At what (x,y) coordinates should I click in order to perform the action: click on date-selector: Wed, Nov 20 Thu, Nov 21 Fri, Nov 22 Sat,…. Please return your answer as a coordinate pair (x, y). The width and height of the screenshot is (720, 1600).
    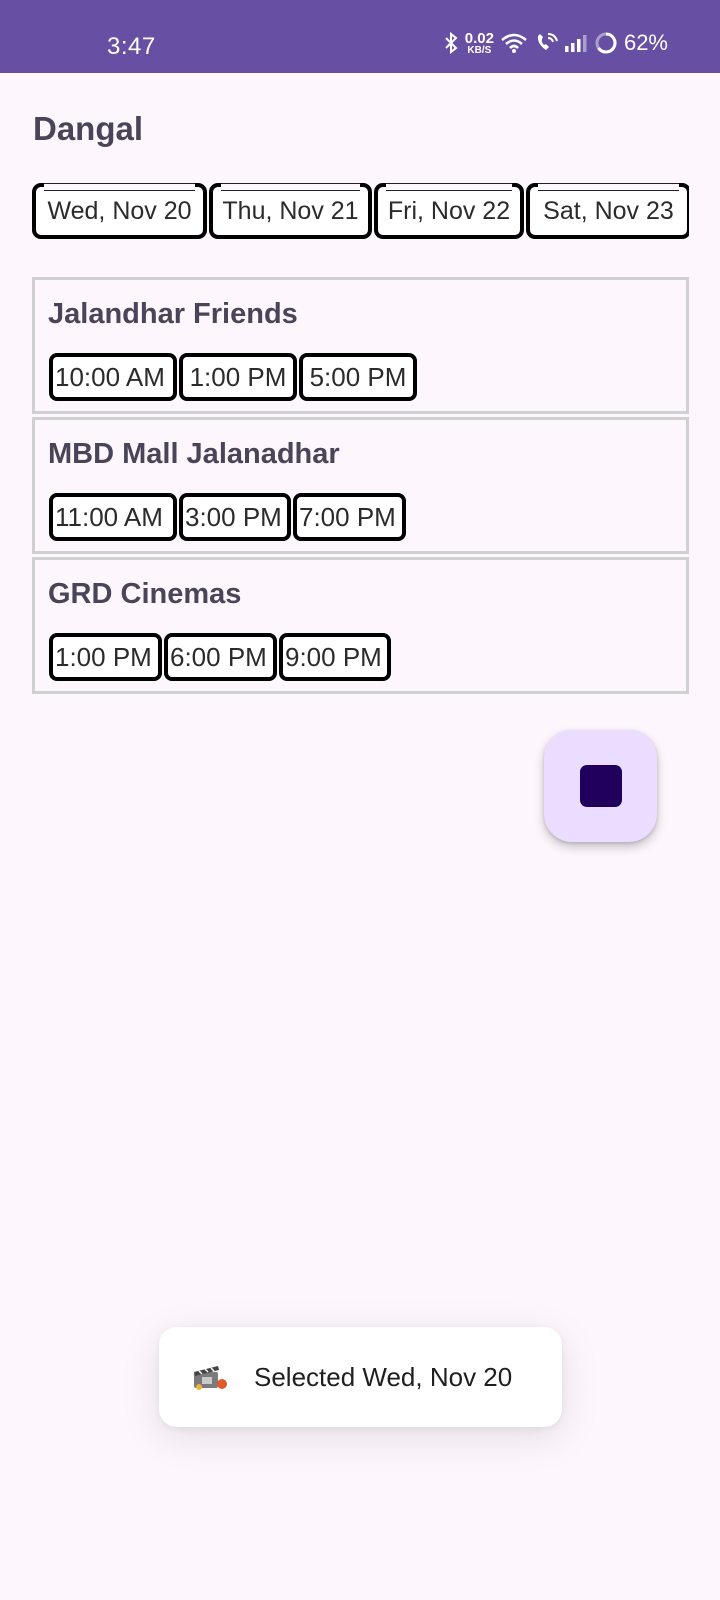
    Looking at the image, I should click on (360, 214).